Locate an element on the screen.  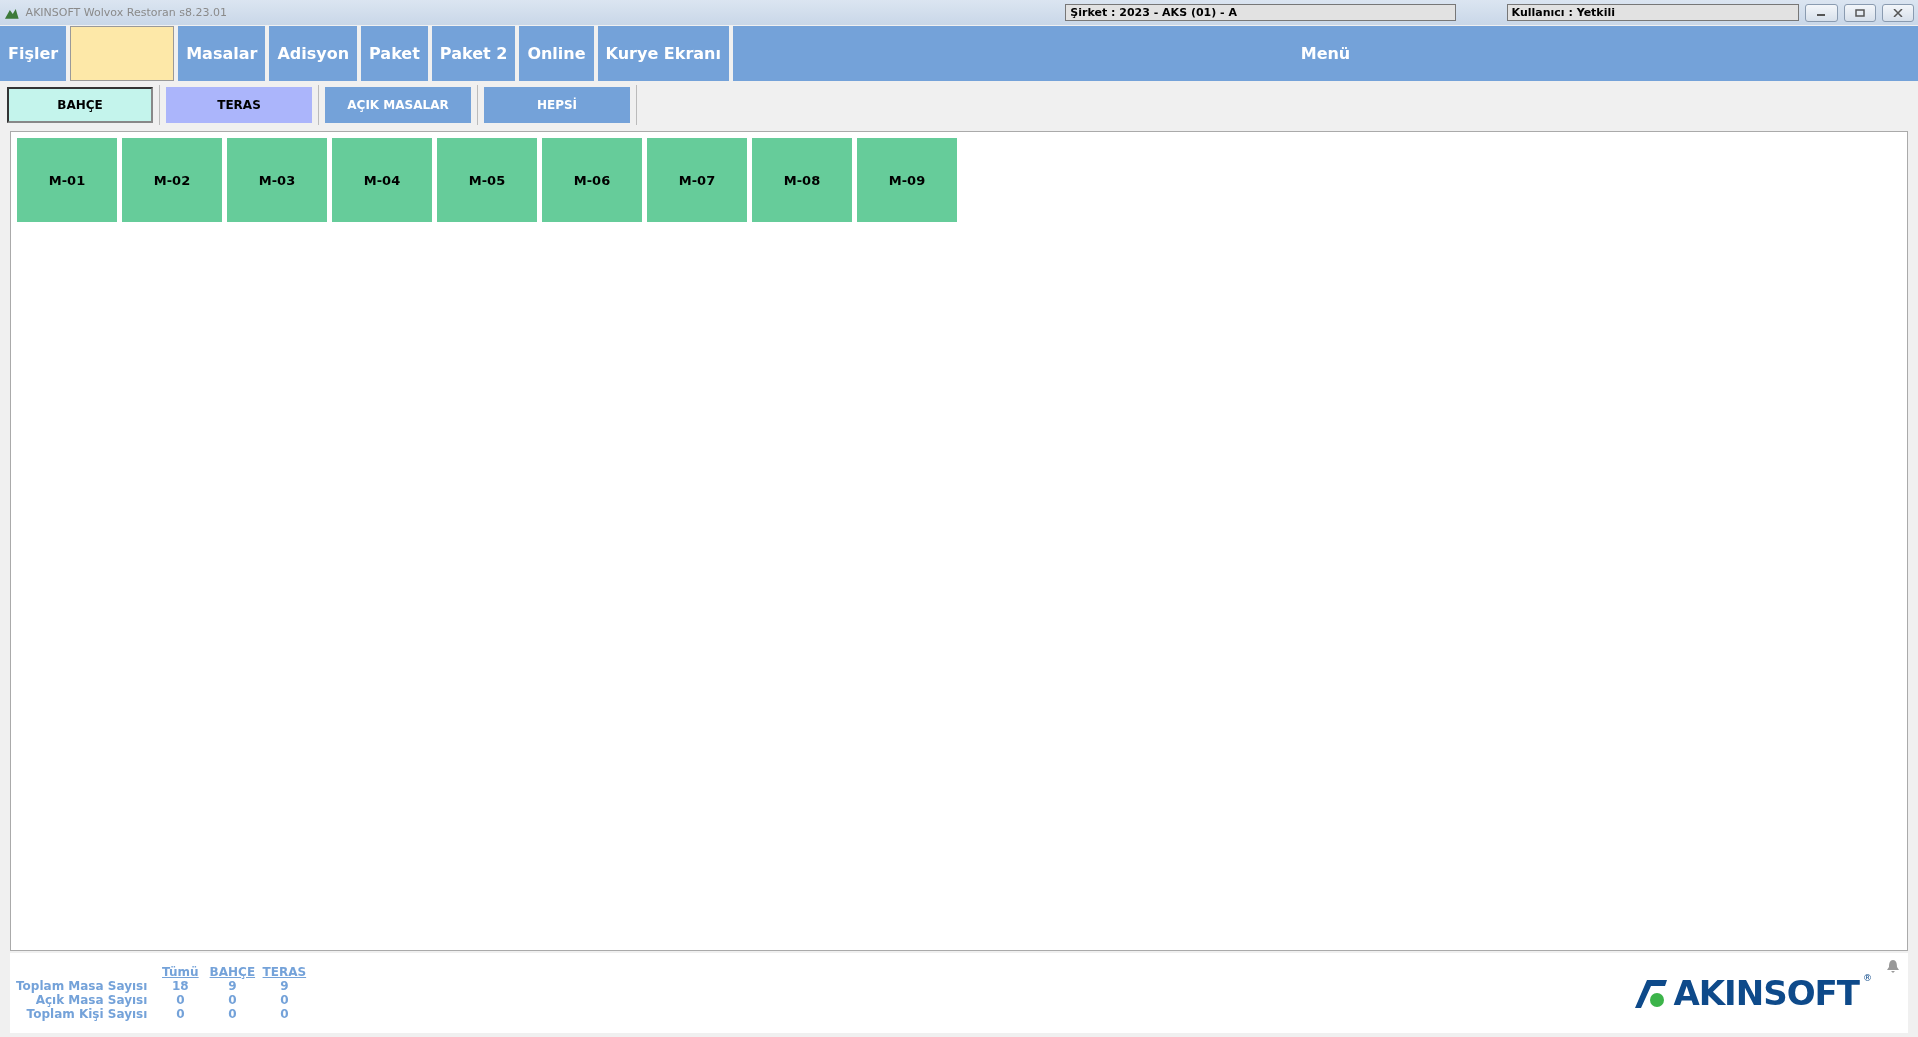
blank-menu-button is located at coordinates (122, 53).